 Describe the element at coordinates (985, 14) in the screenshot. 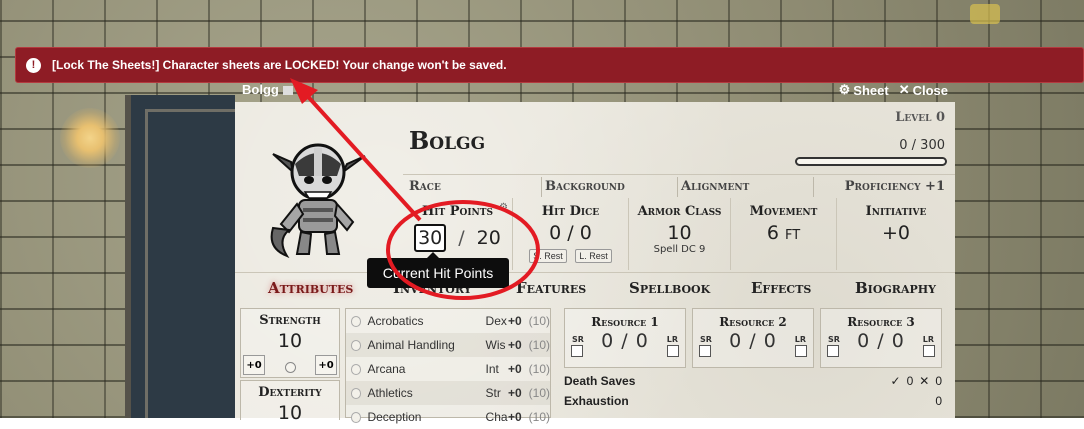

I see `map-token-marker` at that location.